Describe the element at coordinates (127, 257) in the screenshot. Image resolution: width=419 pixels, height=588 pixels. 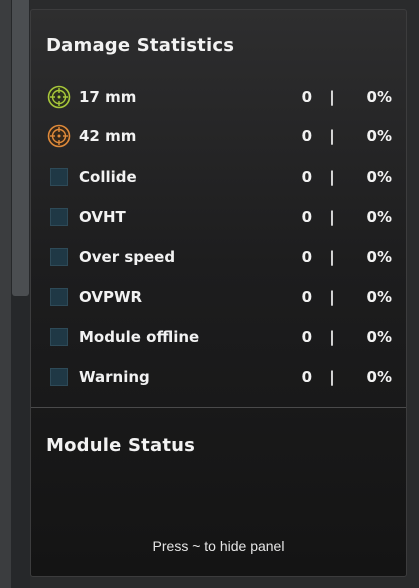
I see `row-label: Over speed` at that location.